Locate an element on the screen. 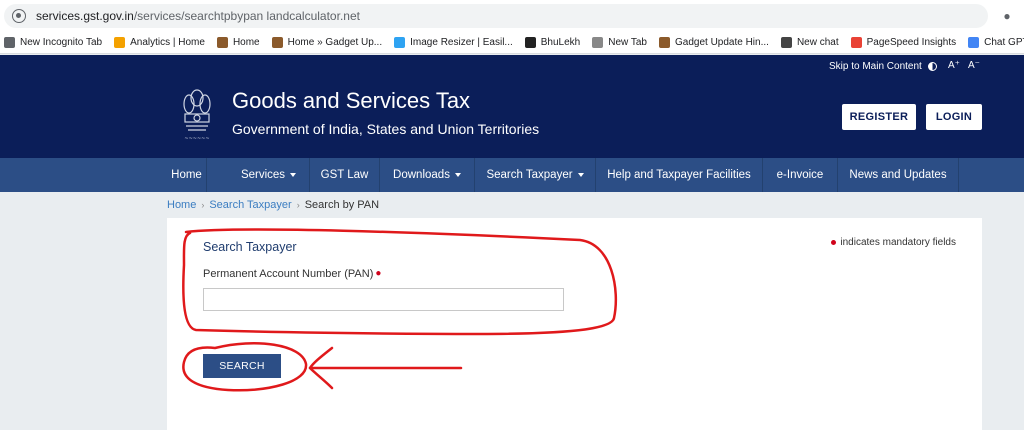 This screenshot has height=430, width=1024. nav-item-services: Services is located at coordinates (269, 175).